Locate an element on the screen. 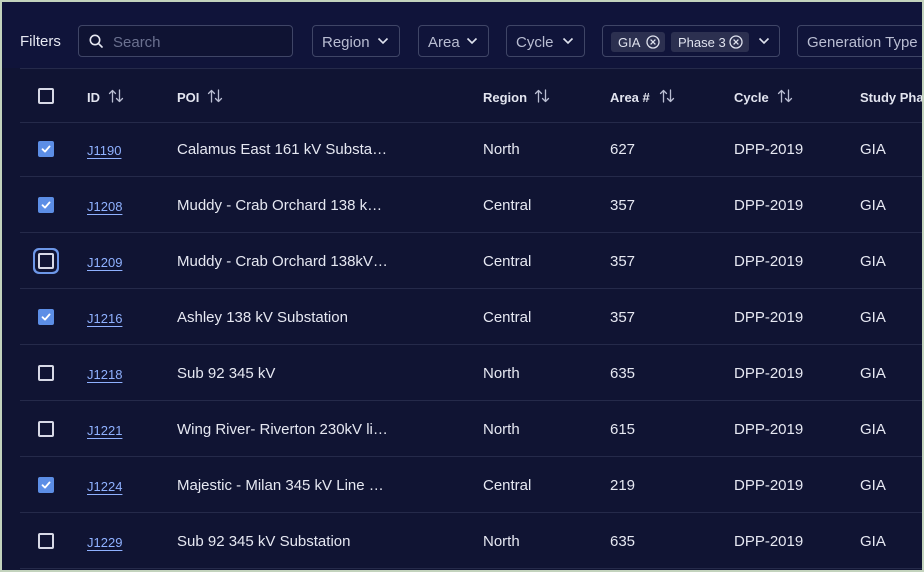 The image size is (924, 572). generation-type-filter-dropdown: Generation Type is located at coordinates (859, 41).